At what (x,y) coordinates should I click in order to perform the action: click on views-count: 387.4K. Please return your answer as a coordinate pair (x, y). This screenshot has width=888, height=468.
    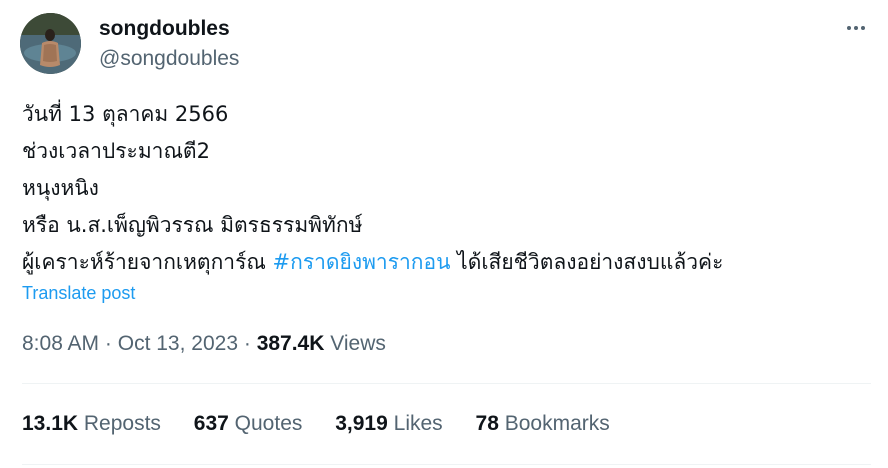
    Looking at the image, I should click on (290, 343).